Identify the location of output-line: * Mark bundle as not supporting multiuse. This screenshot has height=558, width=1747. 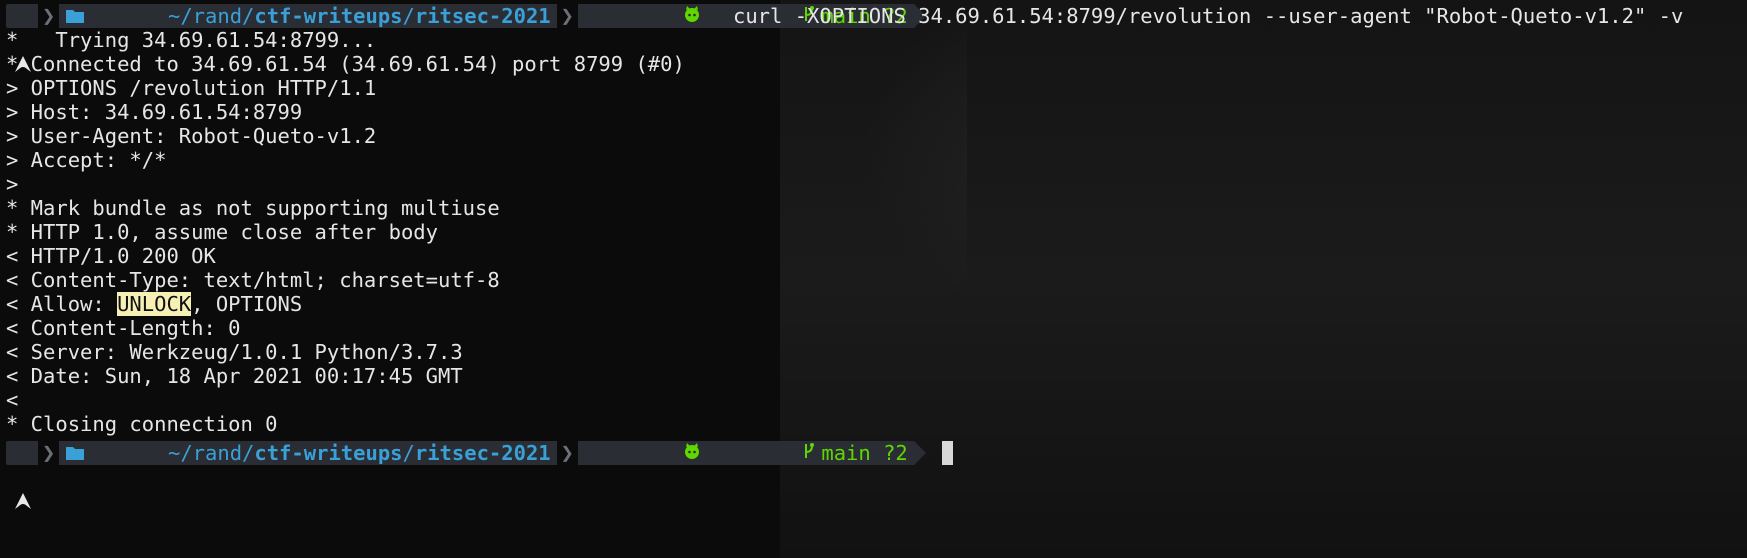
(253, 208).